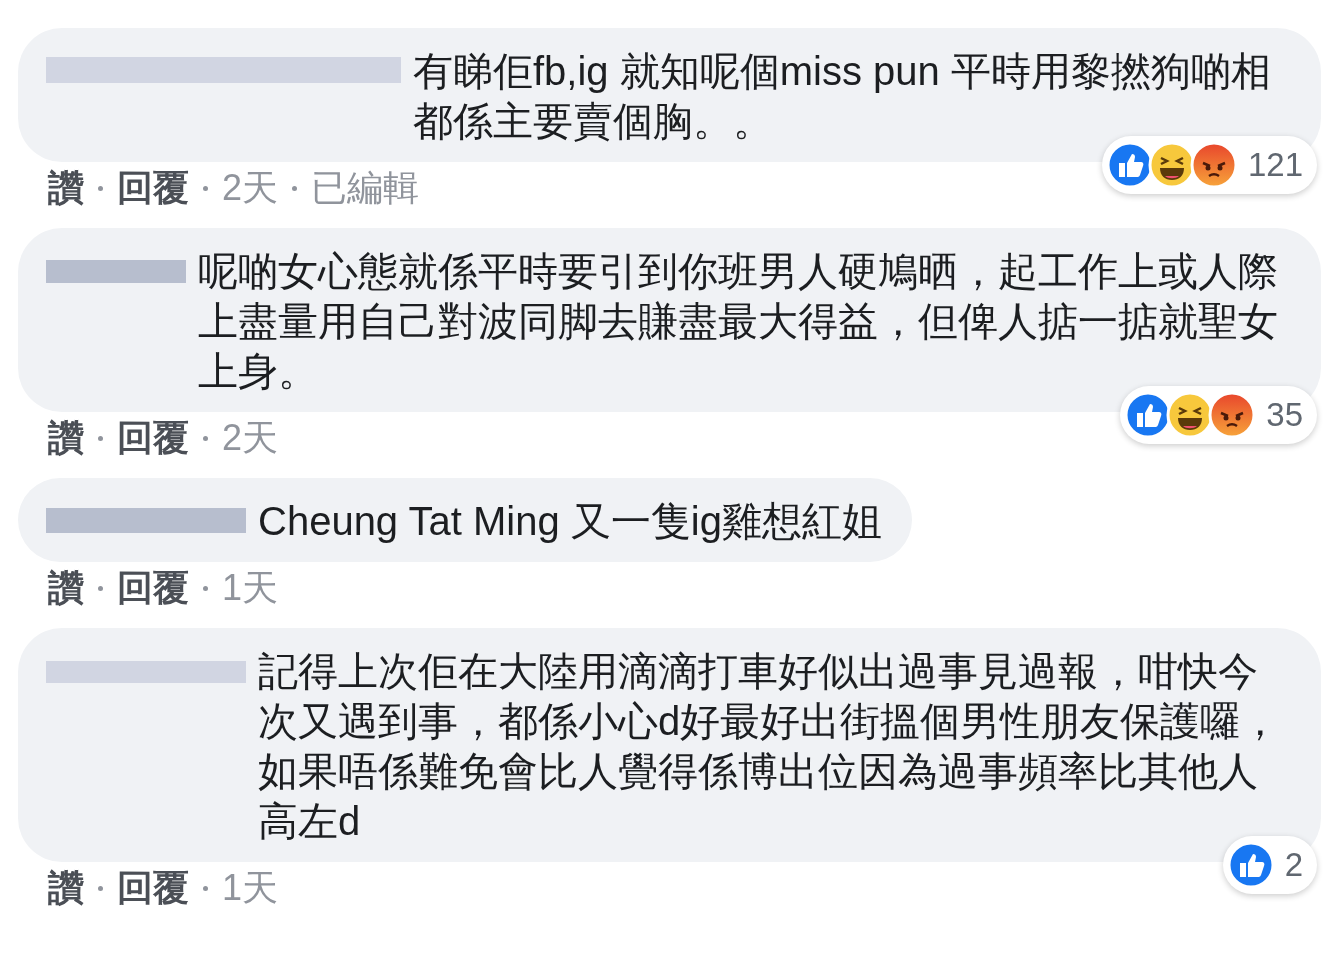 This screenshot has width=1339, height=959. Describe the element at coordinates (1293, 865) in the screenshot. I see `reaction-count: 2` at that location.